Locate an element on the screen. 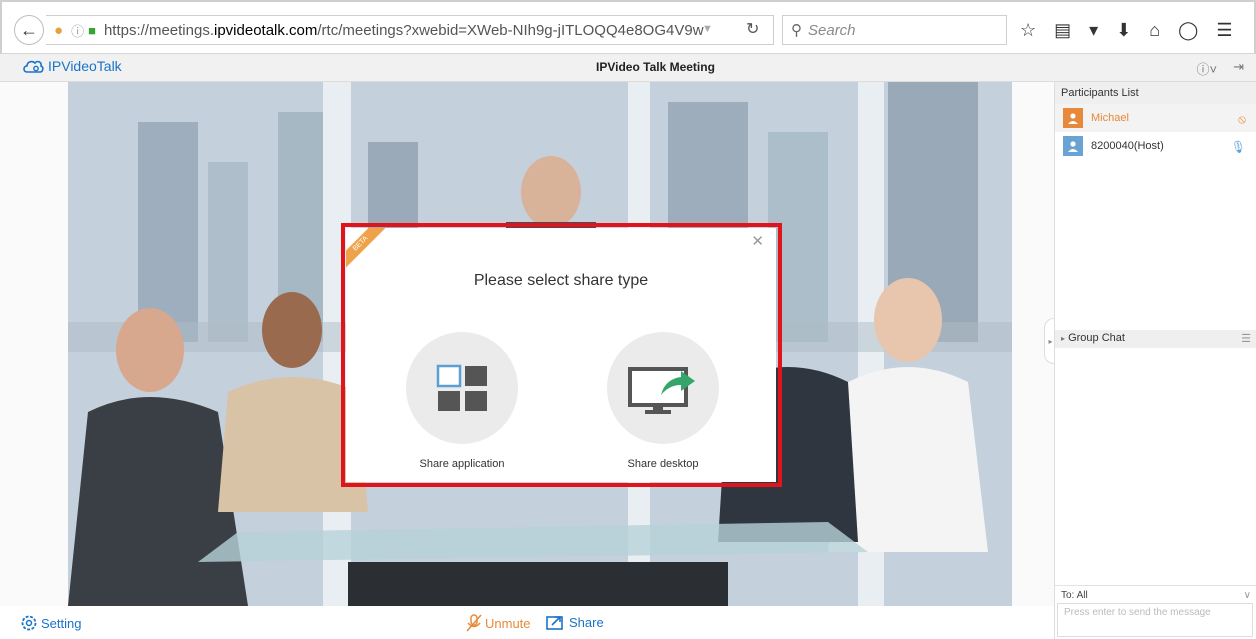  unmute-button: Unmute is located at coordinates (498, 623).